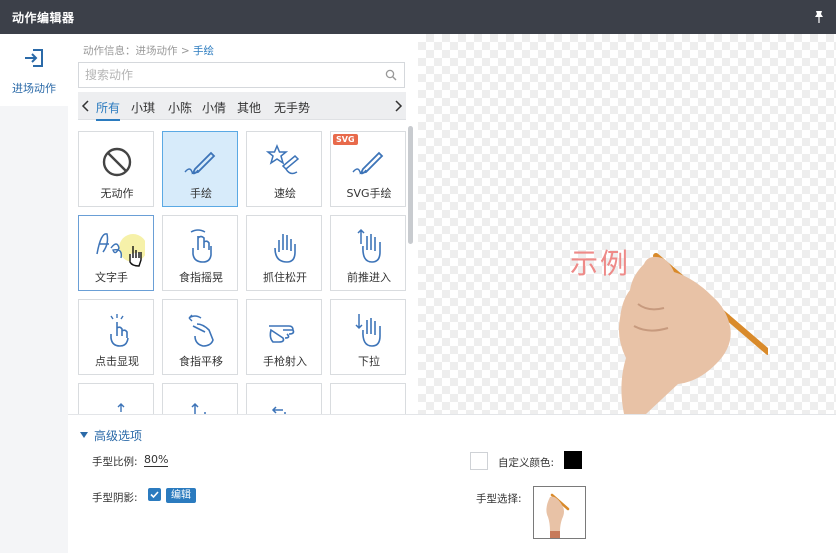 Image resolution: width=836 pixels, height=553 pixels. I want to click on left-nav: 进场动作, so click(34, 293).